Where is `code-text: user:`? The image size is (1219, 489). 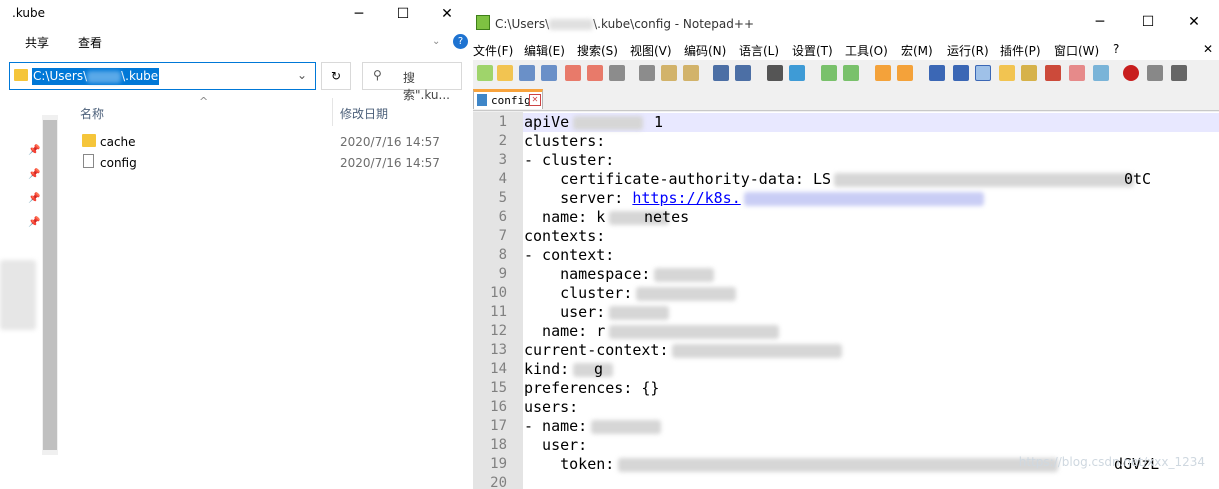
code-text: user: is located at coordinates (565, 312).